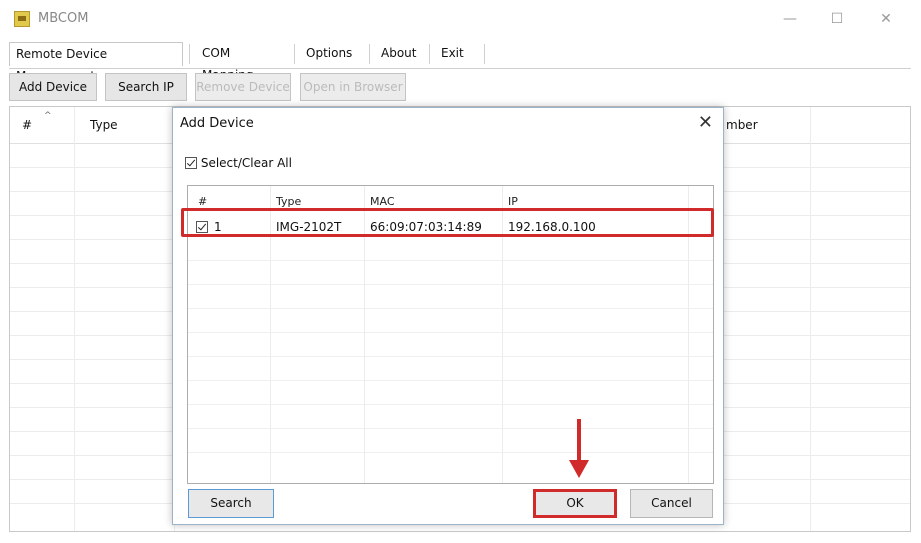 Image resolution: width=921 pixels, height=543 pixels. Describe the element at coordinates (353, 87) in the screenshot. I see `open-in-browser-button: Open in Browser` at that location.